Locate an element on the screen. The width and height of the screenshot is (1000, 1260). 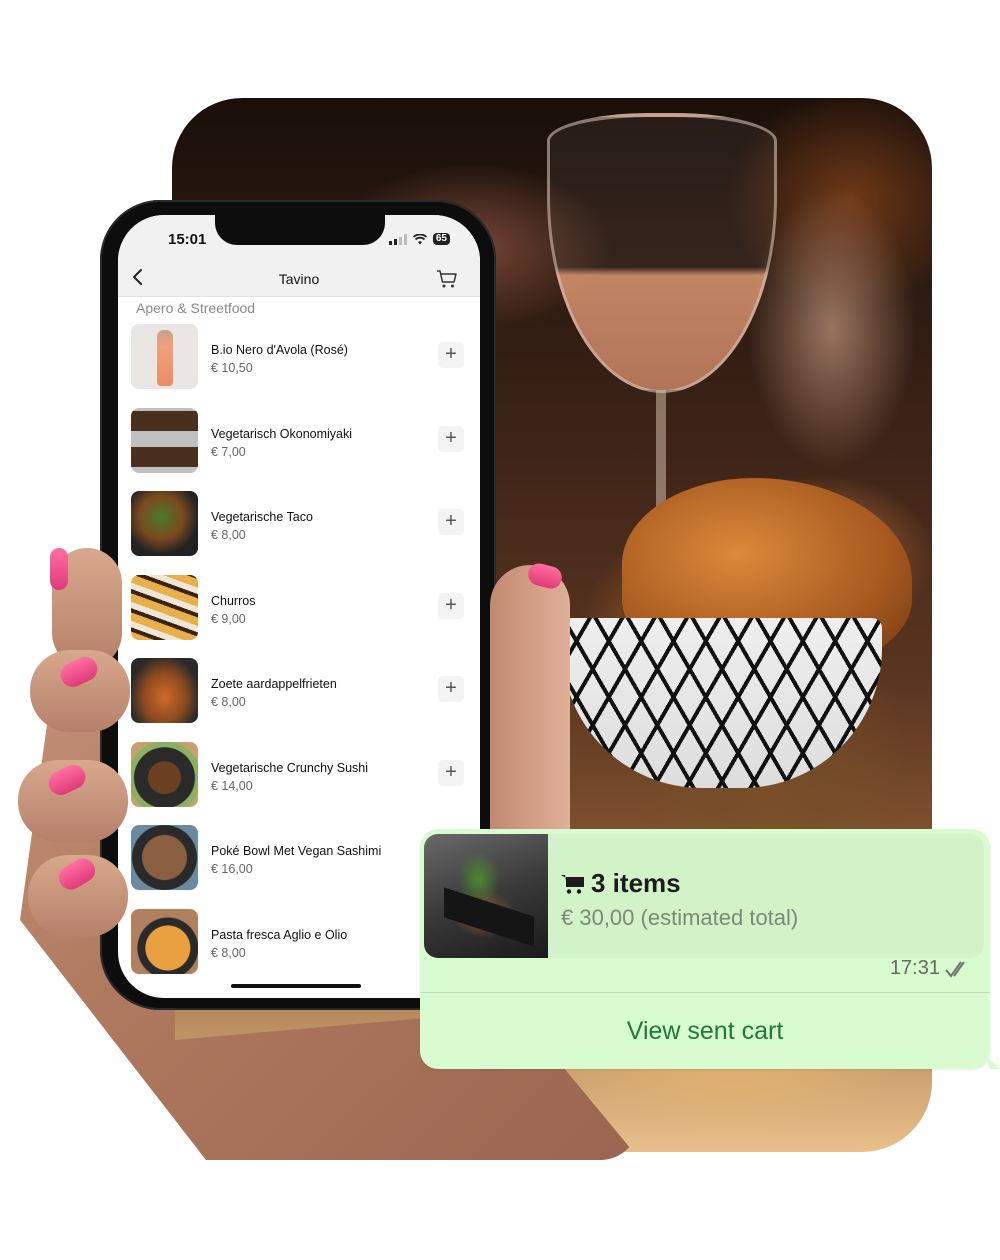
menu-item: B.io Nero d'Avola (Rosé) € 10,50 + is located at coordinates (299, 364).